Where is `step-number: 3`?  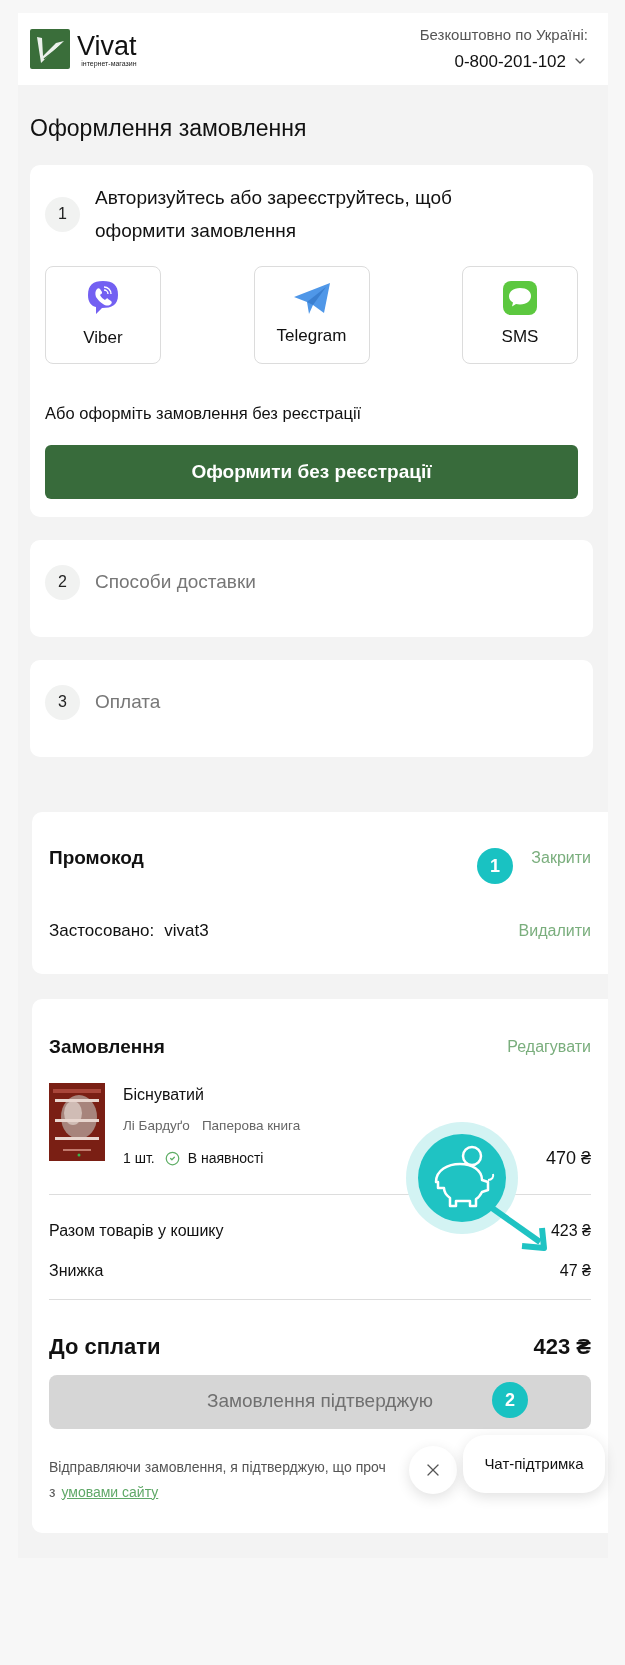
step-number: 3 is located at coordinates (62, 702).